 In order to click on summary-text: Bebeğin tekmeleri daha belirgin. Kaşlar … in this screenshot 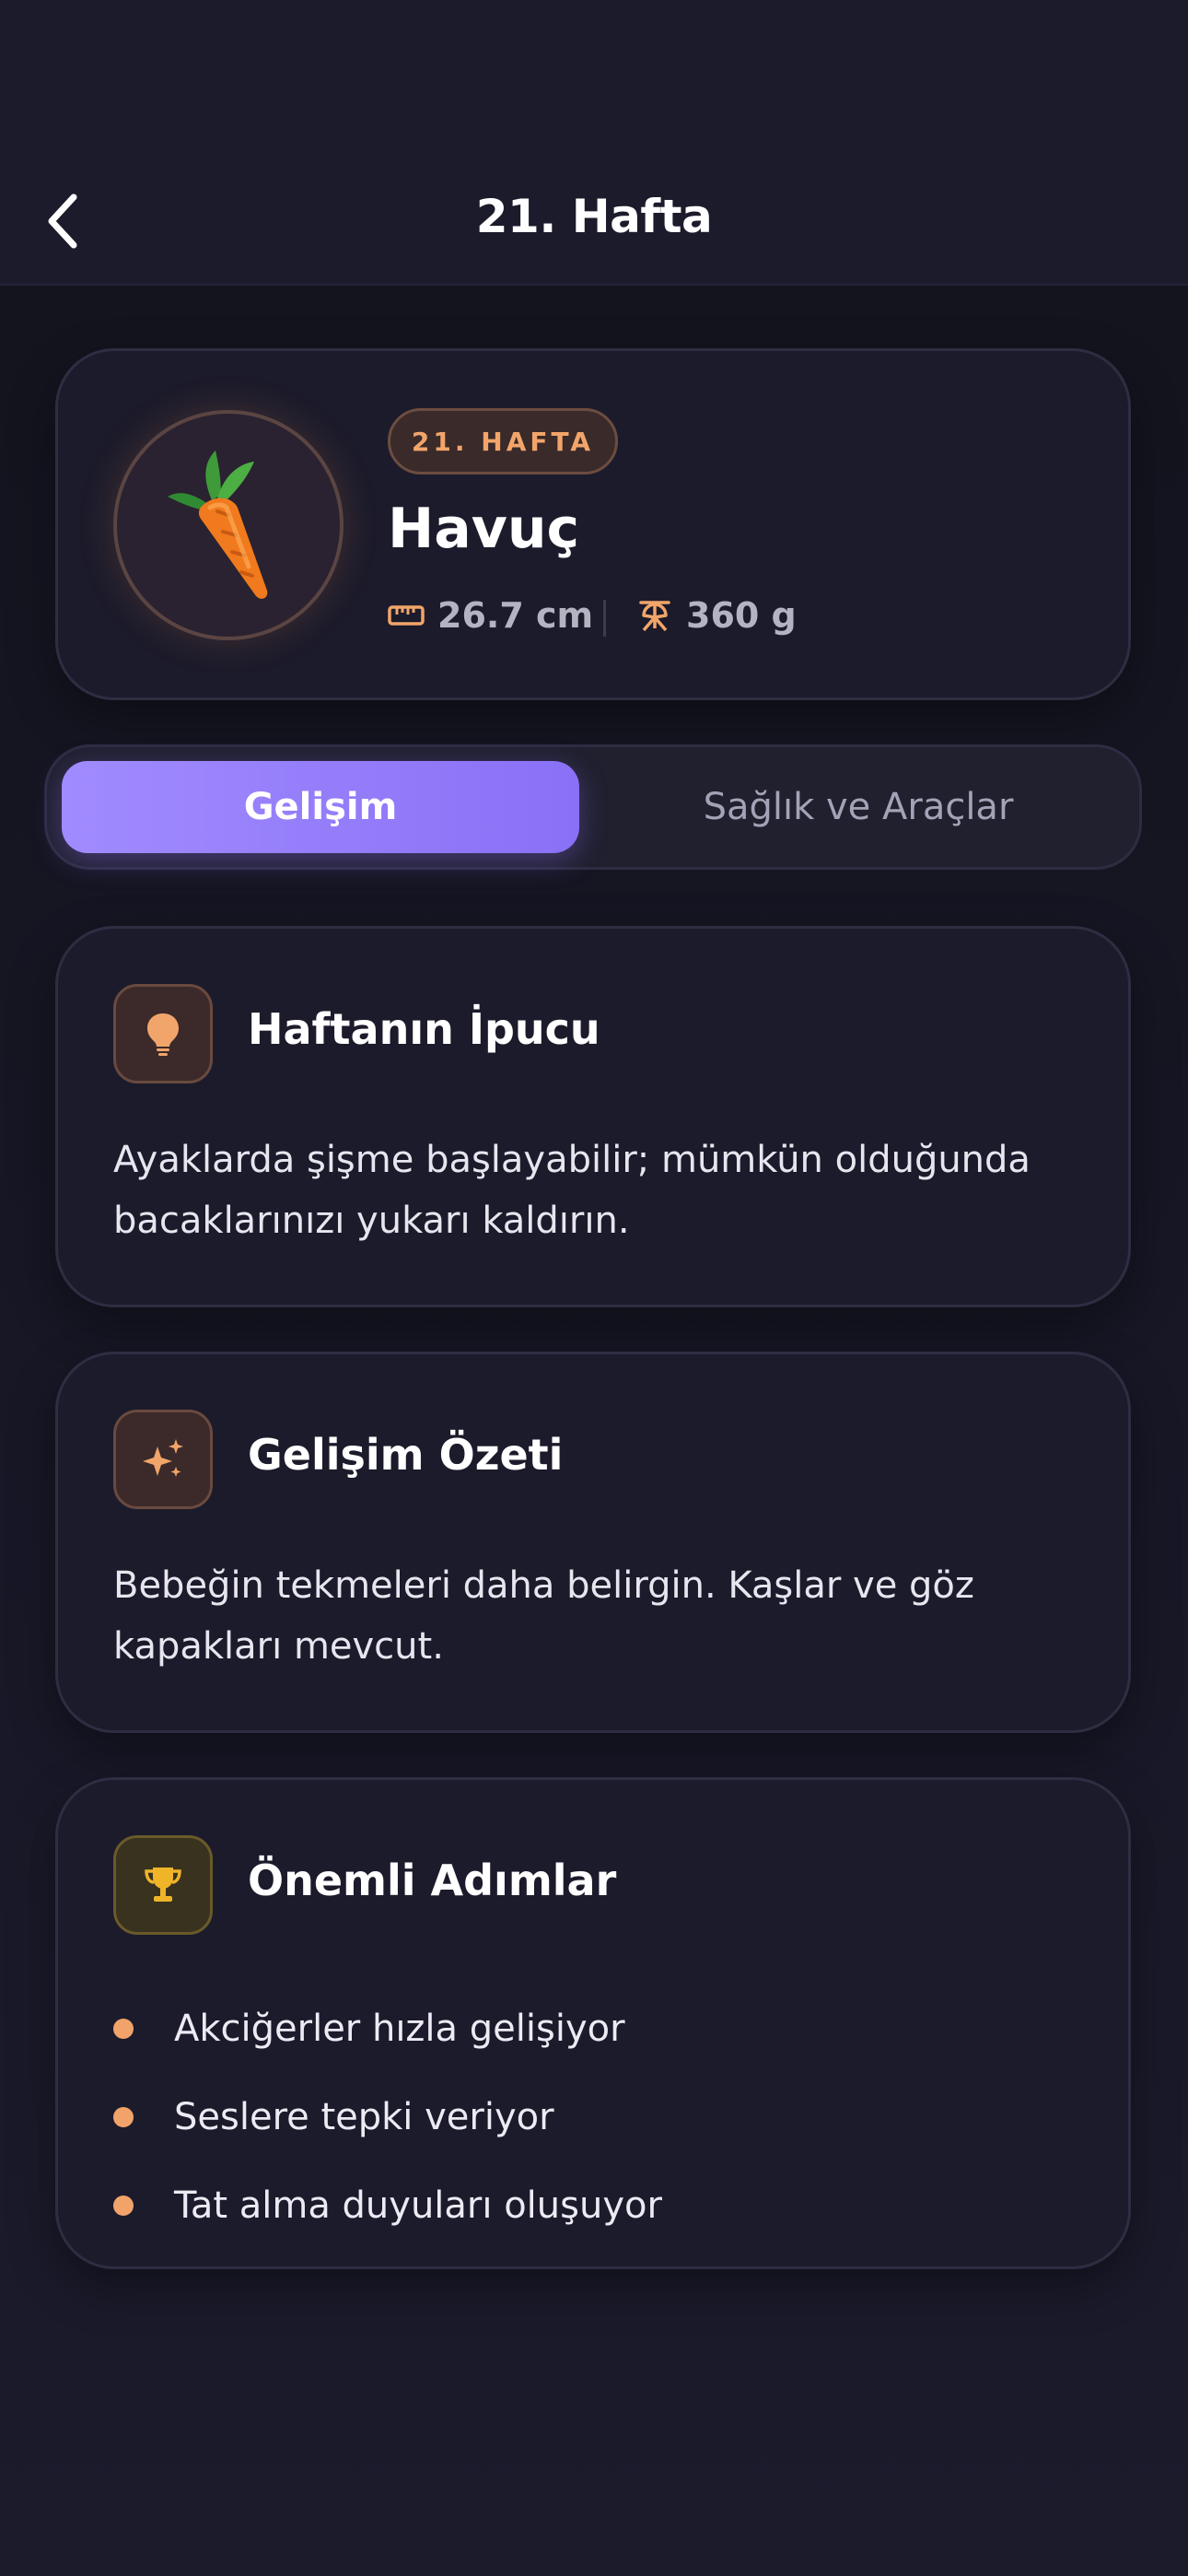, I will do `click(543, 1616)`.